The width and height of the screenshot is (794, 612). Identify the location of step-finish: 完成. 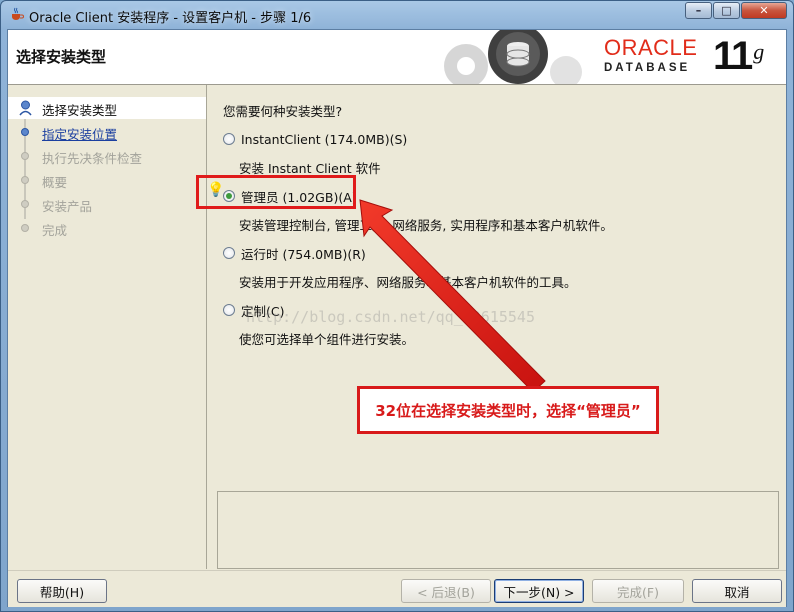
(107, 228).